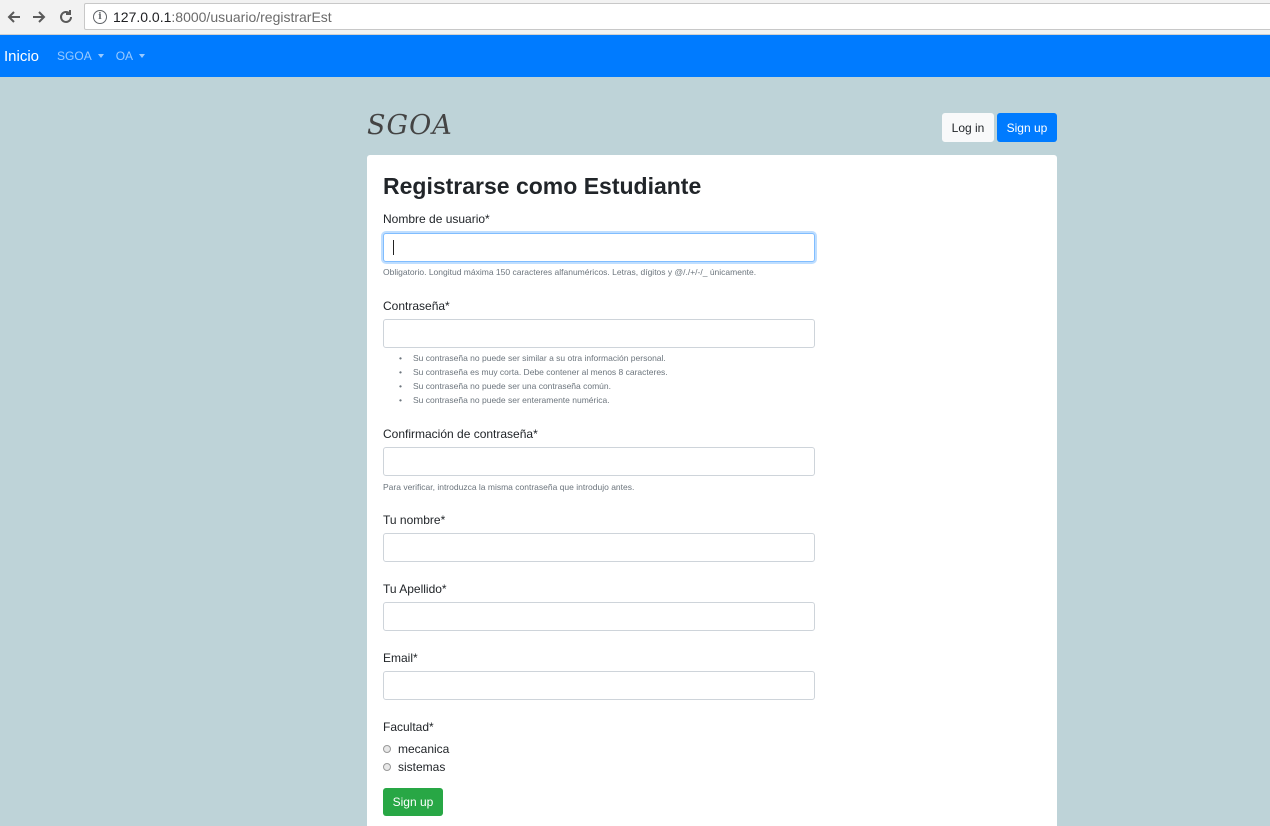 This screenshot has height=826, width=1270. Describe the element at coordinates (124, 56) in the screenshot. I see `nav-dropdown-oa-label: OA` at that location.